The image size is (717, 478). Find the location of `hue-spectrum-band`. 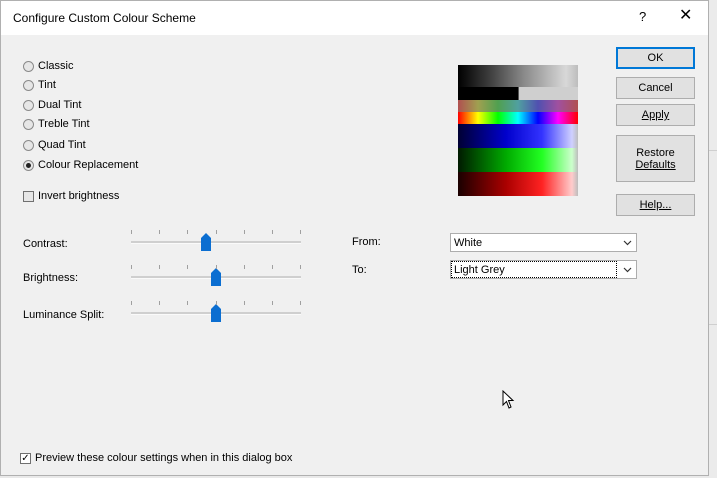

hue-spectrum-band is located at coordinates (518, 118).